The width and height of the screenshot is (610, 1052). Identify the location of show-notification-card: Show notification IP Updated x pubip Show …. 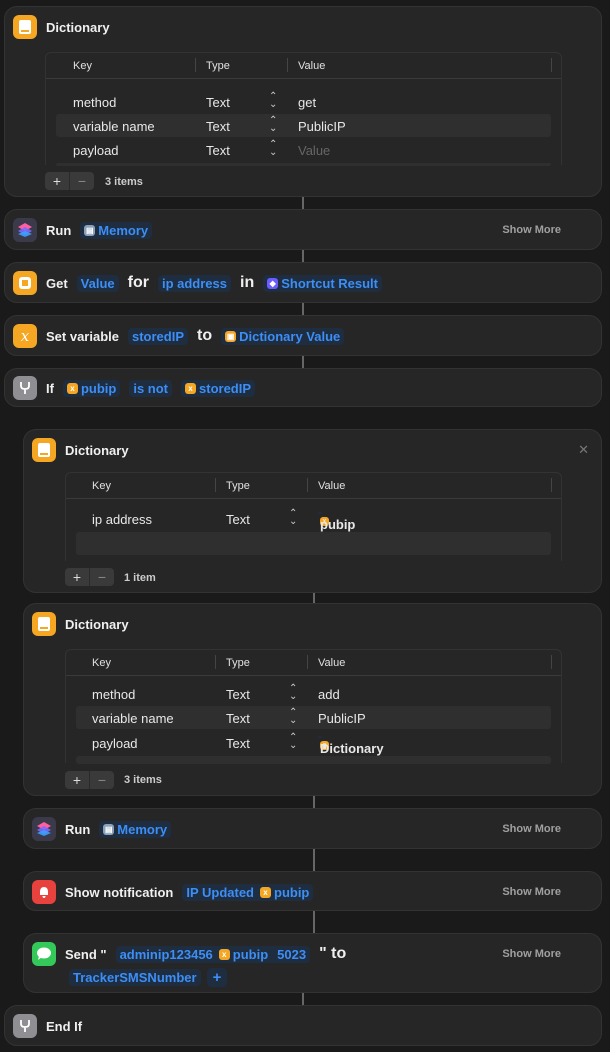
(312, 891).